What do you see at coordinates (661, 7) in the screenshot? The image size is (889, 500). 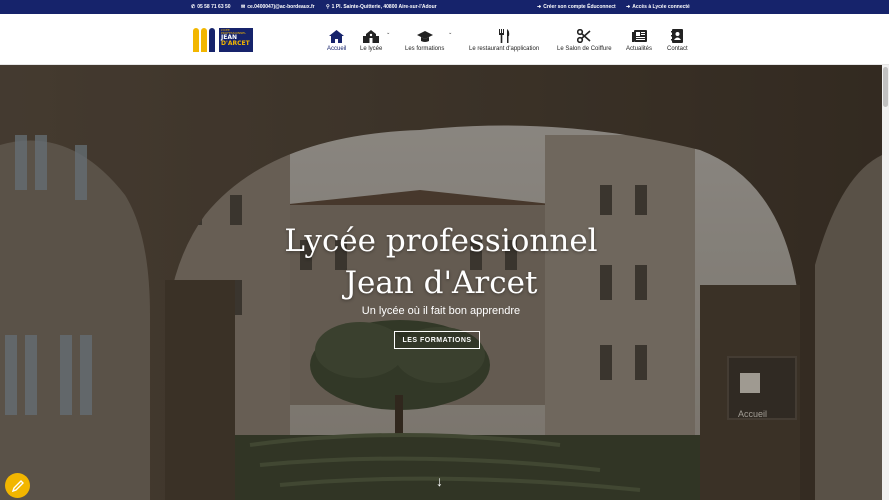 I see `lycee-connecte-text: Accès à Lycée connecté` at bounding box center [661, 7].